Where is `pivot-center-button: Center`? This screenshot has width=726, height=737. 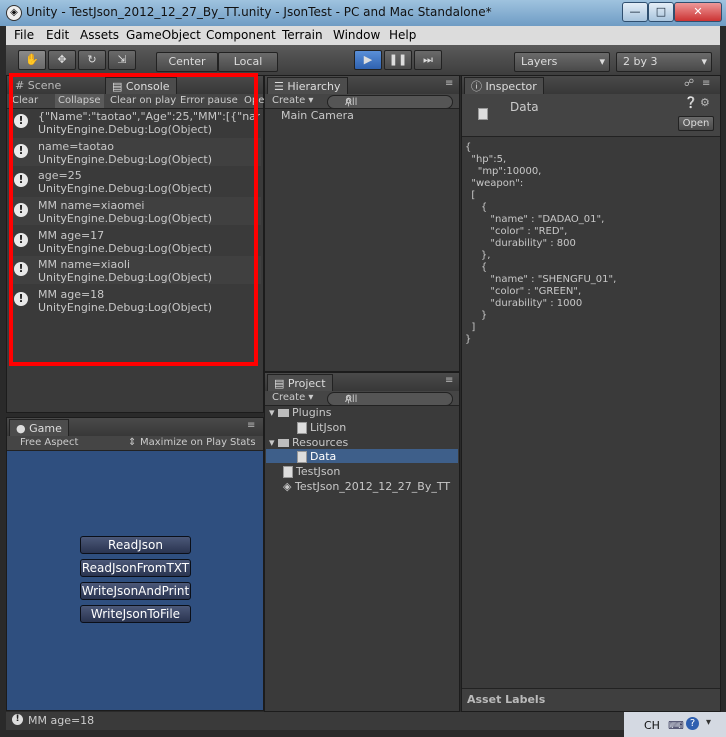
pivot-center-button: Center is located at coordinates (187, 62).